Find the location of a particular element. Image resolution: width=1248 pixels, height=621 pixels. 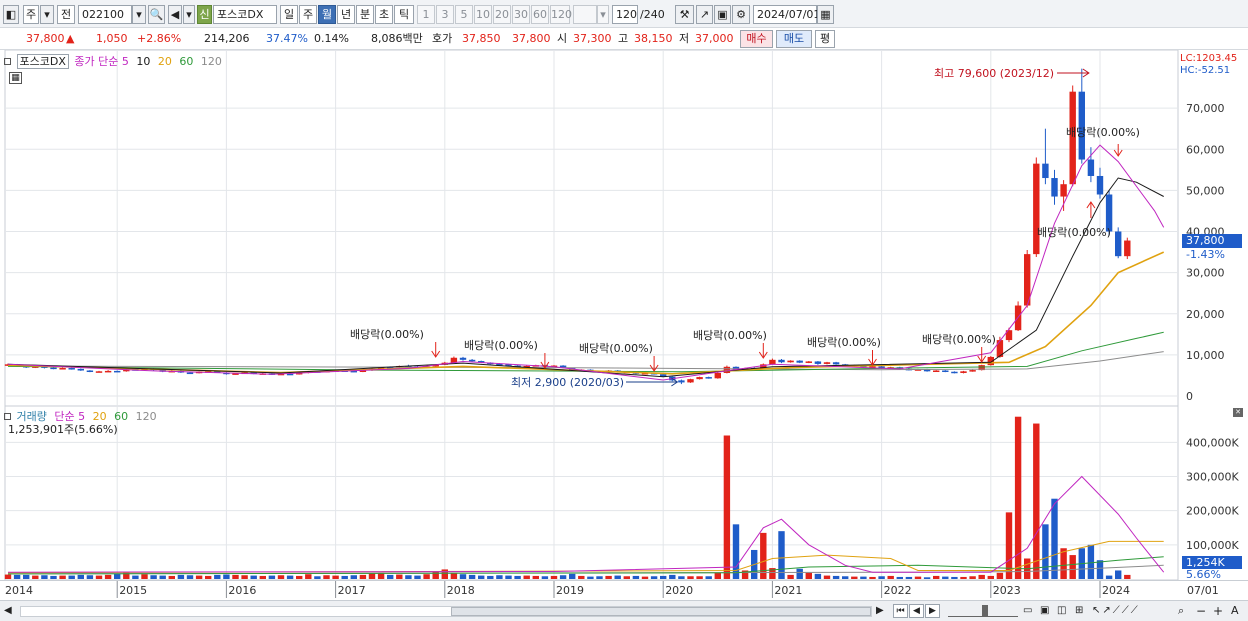

date-axis-label: 2019 is located at coordinates (570, 590).